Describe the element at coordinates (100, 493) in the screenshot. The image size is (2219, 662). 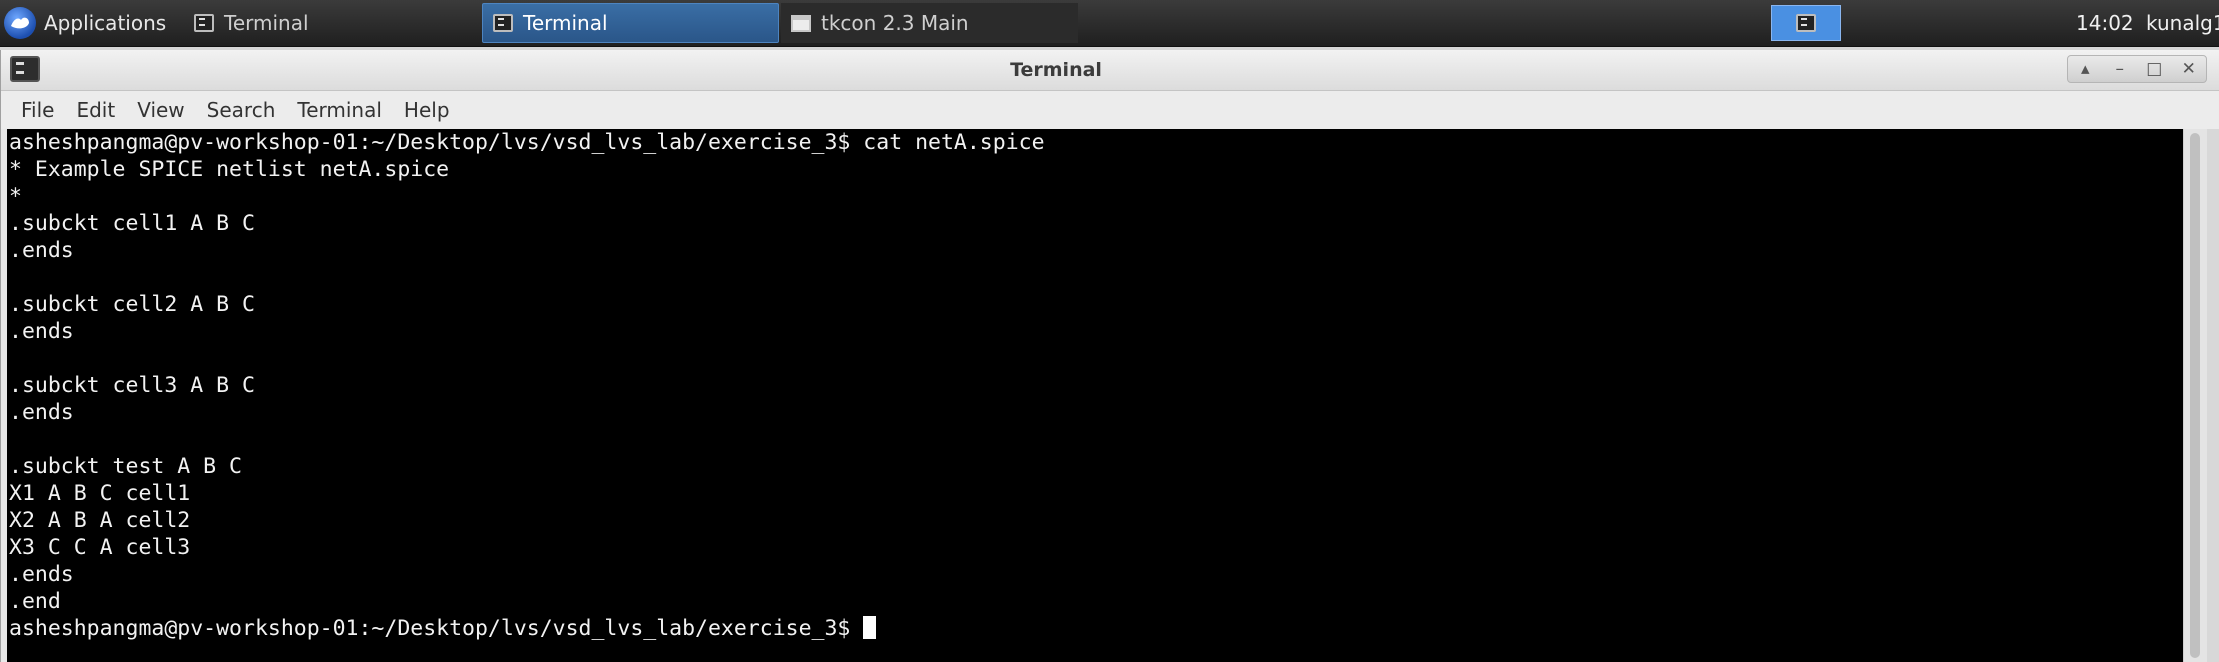
I see `terminal-line: X1 A B C cell1` at that location.